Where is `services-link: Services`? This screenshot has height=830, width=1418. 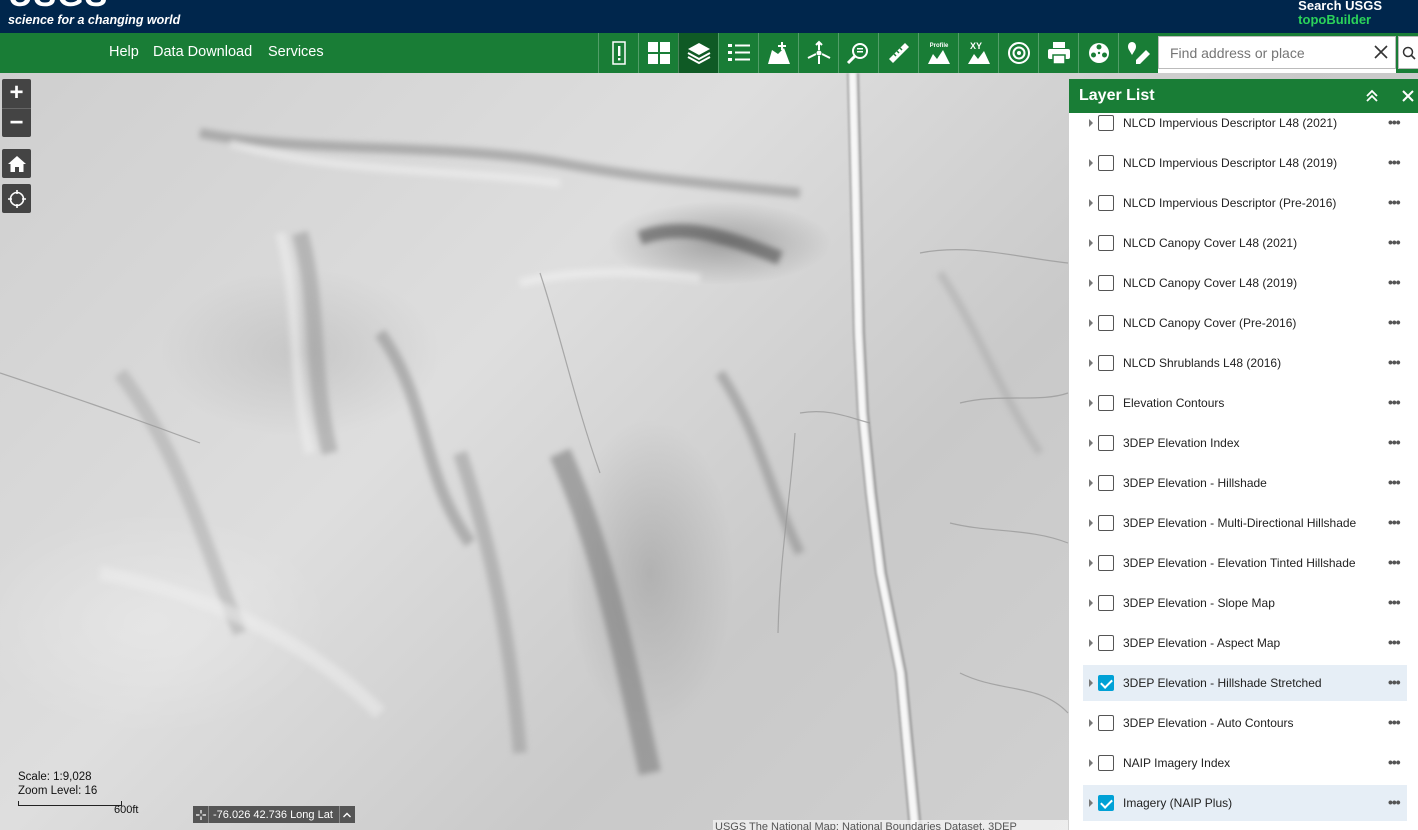
services-link: Services is located at coordinates (296, 52).